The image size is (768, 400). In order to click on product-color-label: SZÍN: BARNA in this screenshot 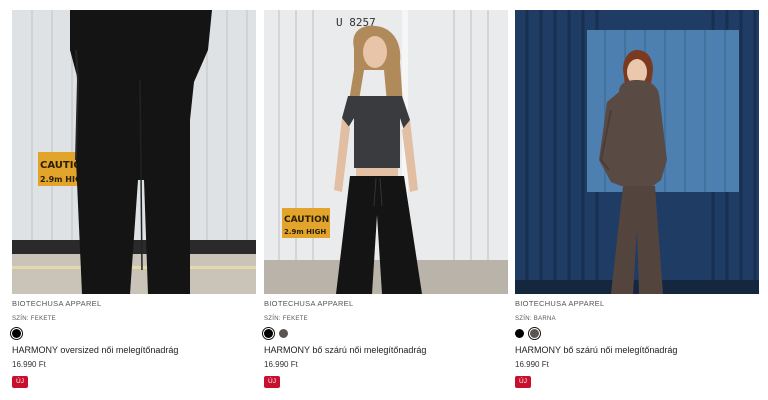, I will do `click(535, 319)`.